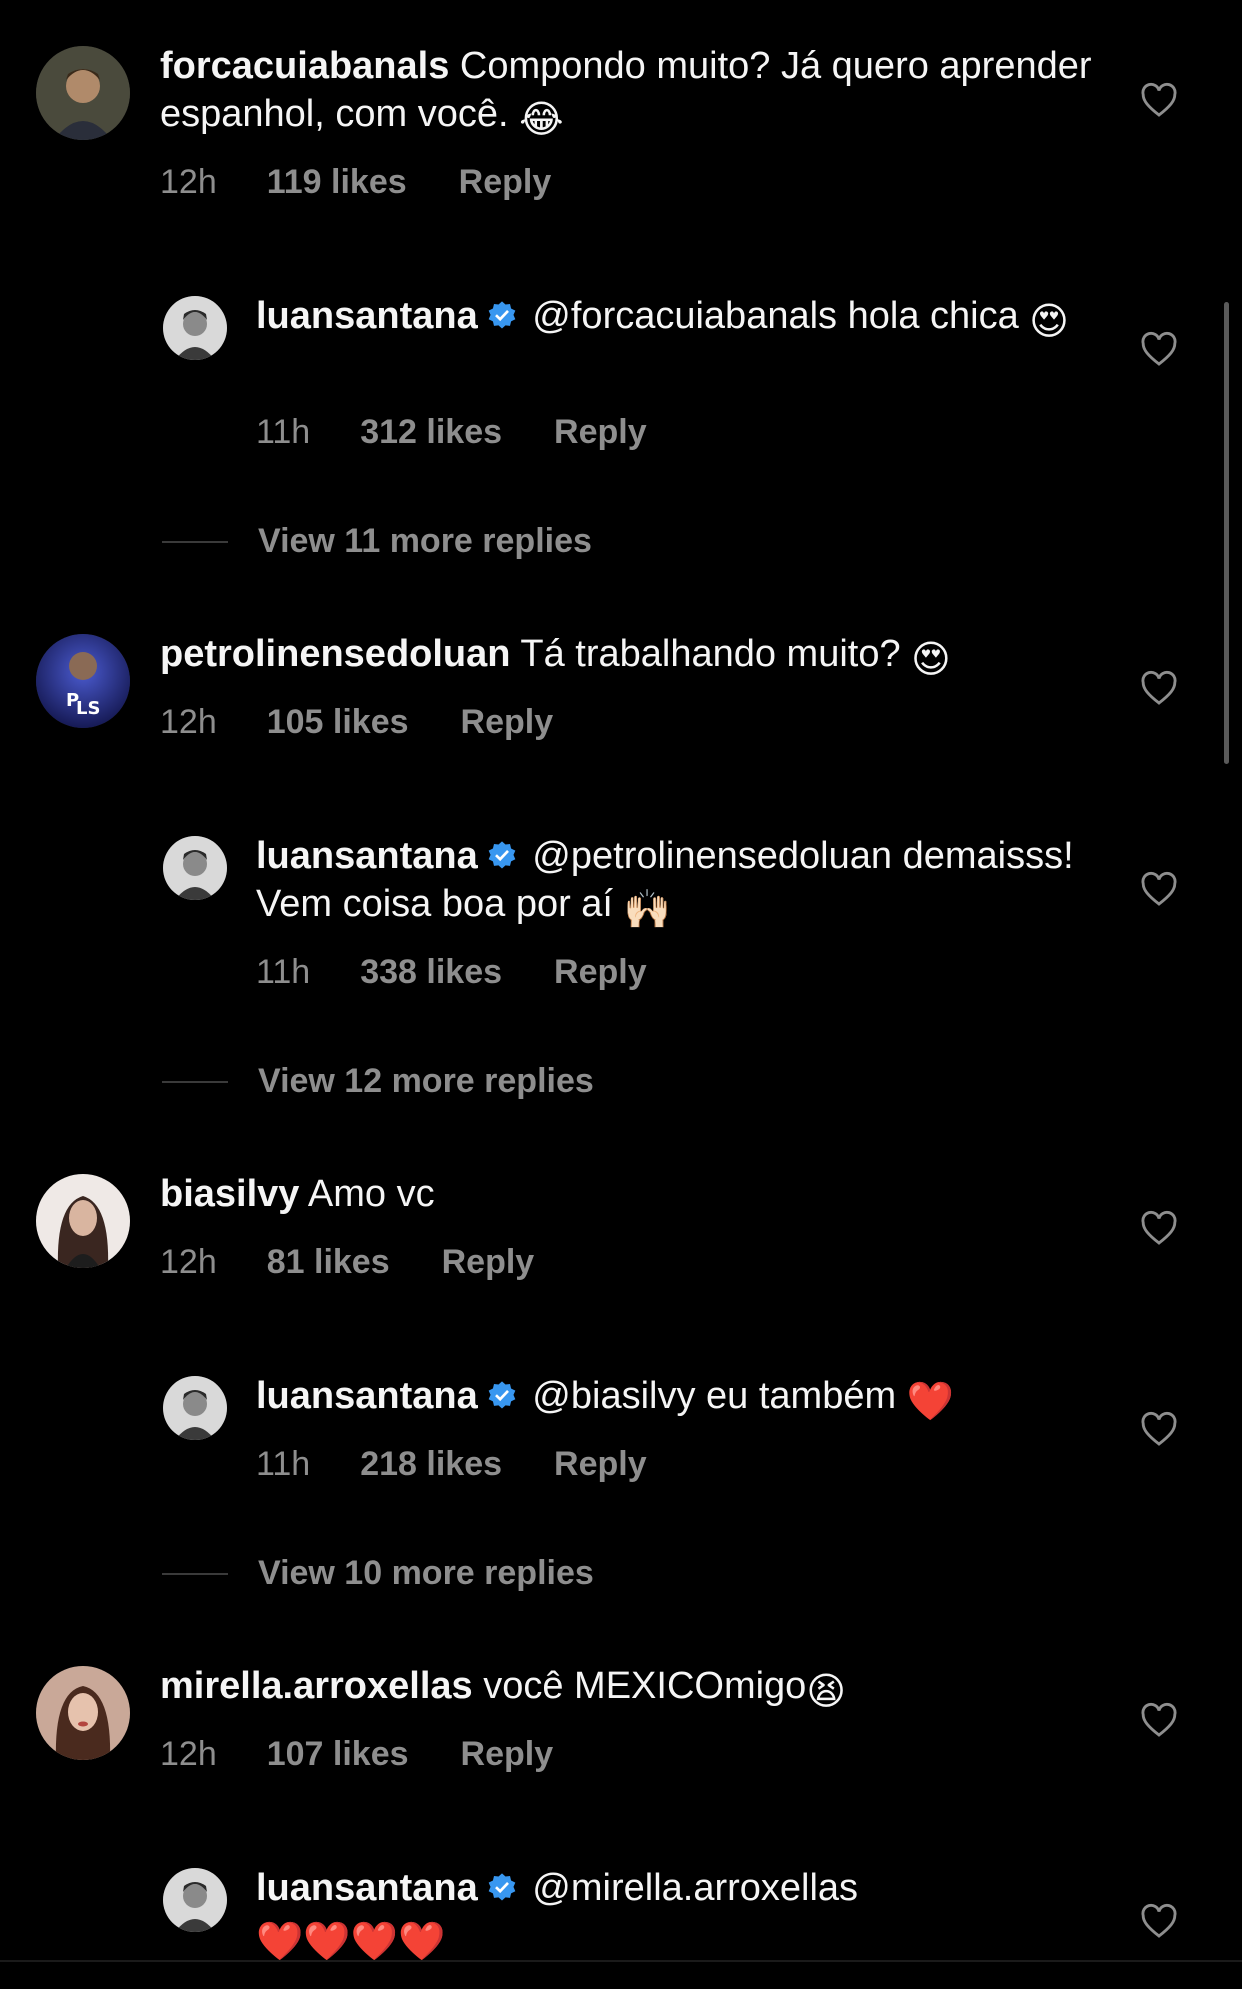 This screenshot has height=1989, width=1242. I want to click on comment-text: Amo vc, so click(371, 1194).